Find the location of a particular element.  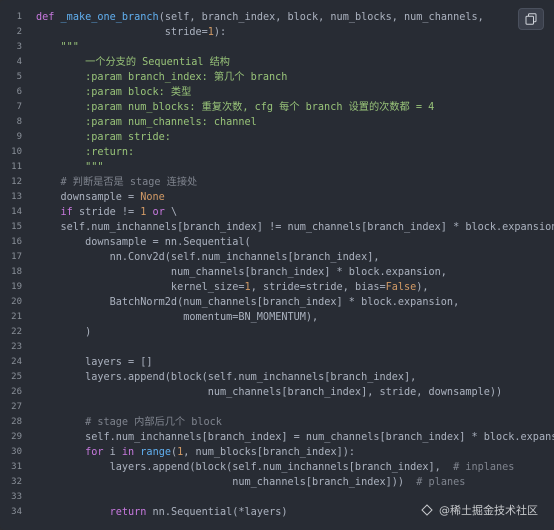

code-line: 8 :param num_channels: channel is located at coordinates (277, 122).